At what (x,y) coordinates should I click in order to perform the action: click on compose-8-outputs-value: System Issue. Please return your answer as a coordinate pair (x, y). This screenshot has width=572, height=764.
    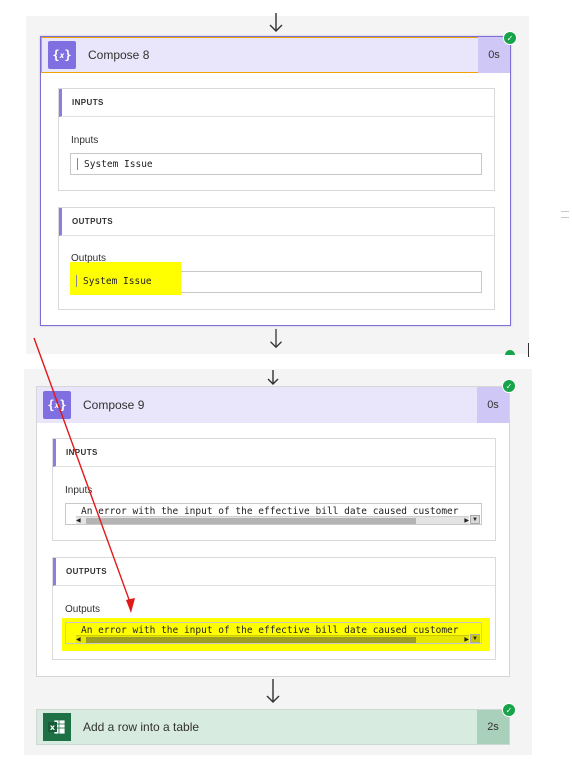
    Looking at the image, I should click on (117, 281).